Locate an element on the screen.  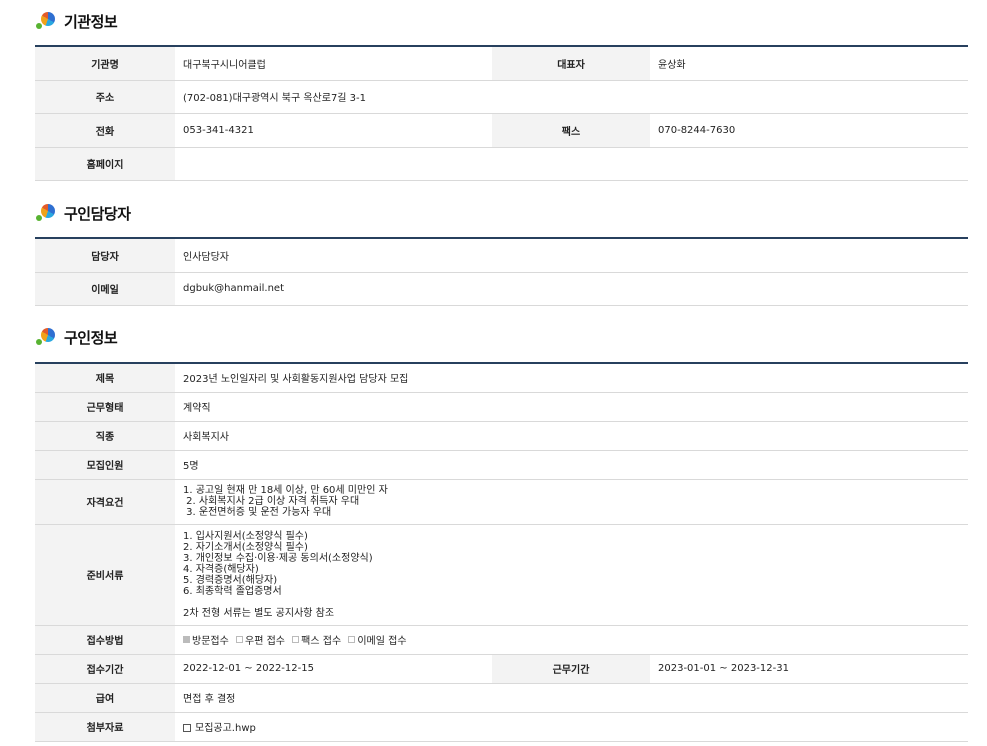
job-count-label: 모집인원 is located at coordinates (105, 465).